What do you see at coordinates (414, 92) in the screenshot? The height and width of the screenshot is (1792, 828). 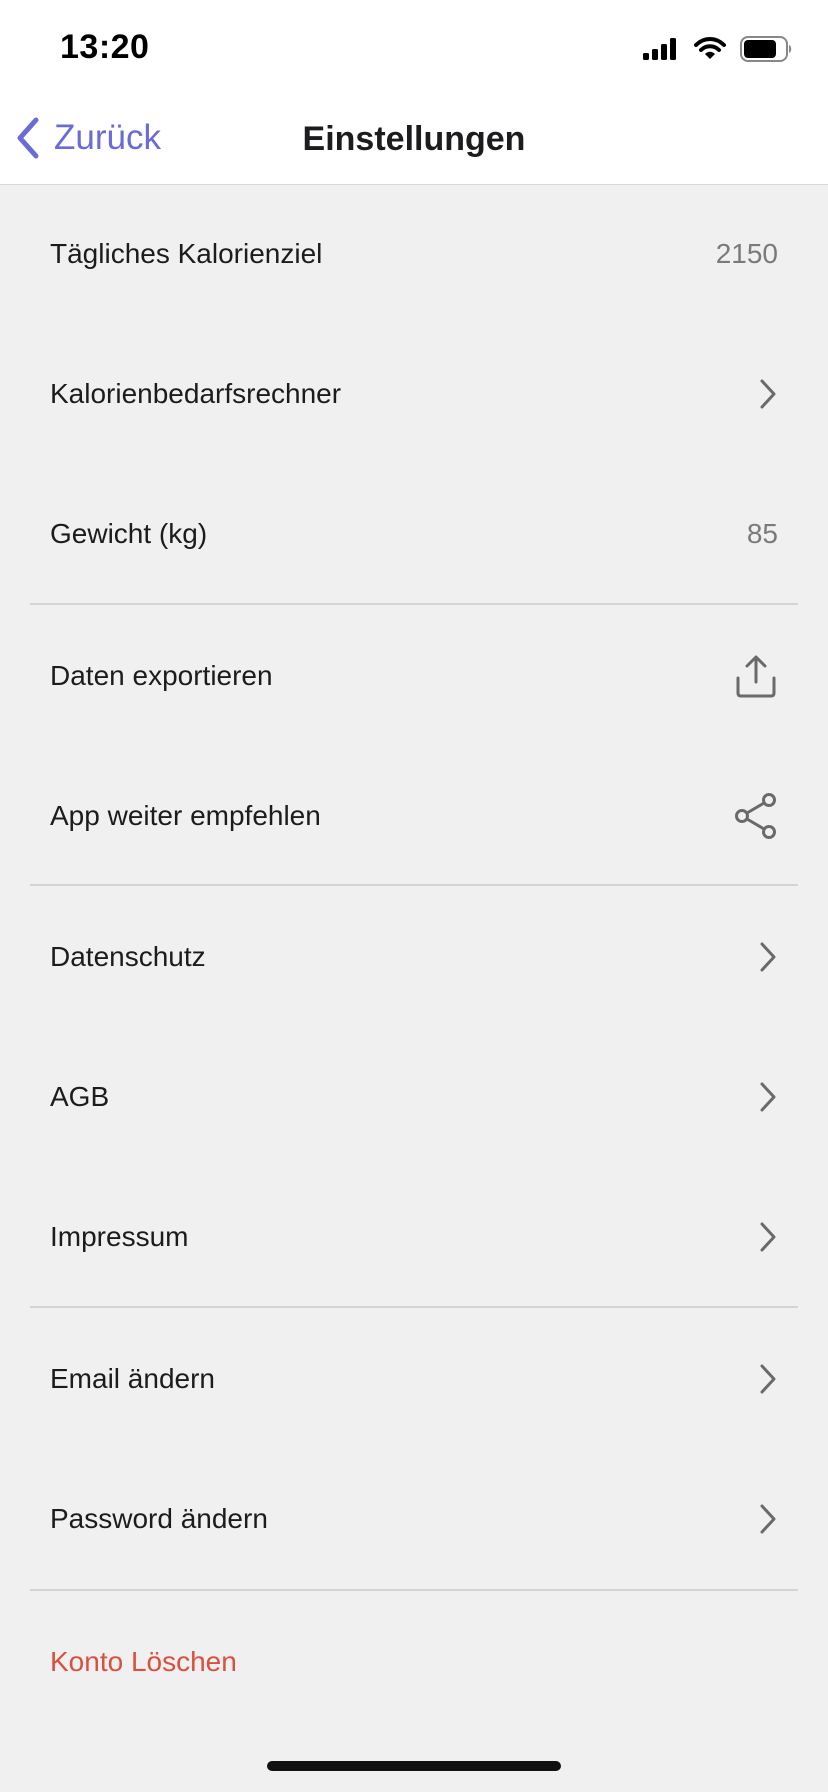 I see `navigation-header: 13:20 Zurück Einstellungen` at bounding box center [414, 92].